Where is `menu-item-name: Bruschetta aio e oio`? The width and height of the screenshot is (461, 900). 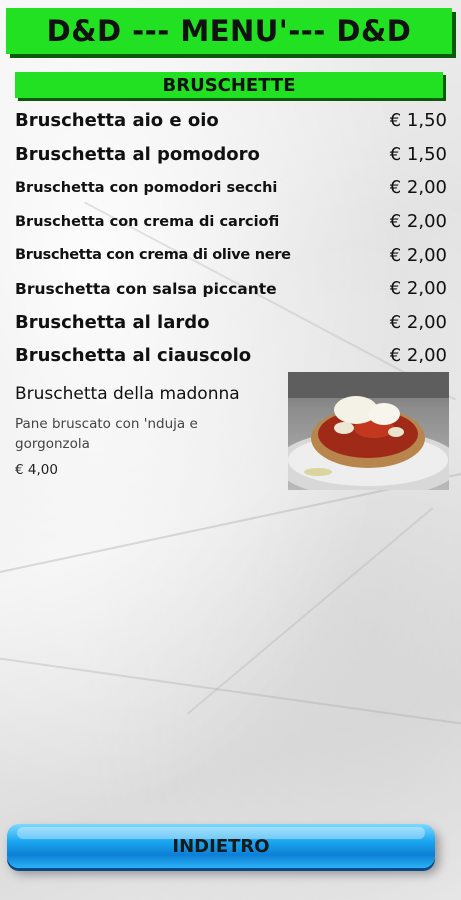 menu-item-name: Bruschetta aio e oio is located at coordinates (117, 121).